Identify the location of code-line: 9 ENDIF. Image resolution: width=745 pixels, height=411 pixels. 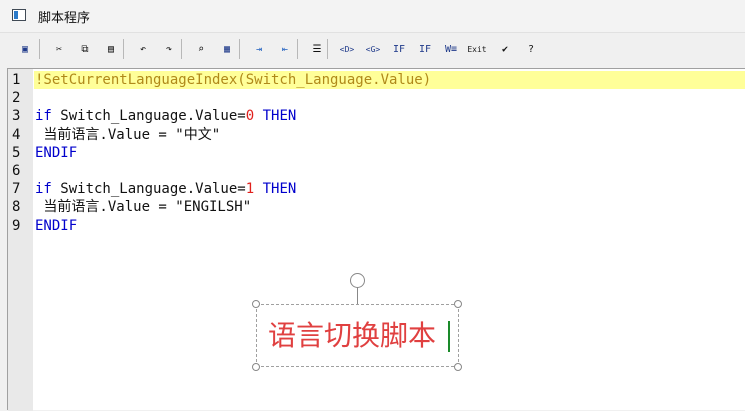
(376, 226).